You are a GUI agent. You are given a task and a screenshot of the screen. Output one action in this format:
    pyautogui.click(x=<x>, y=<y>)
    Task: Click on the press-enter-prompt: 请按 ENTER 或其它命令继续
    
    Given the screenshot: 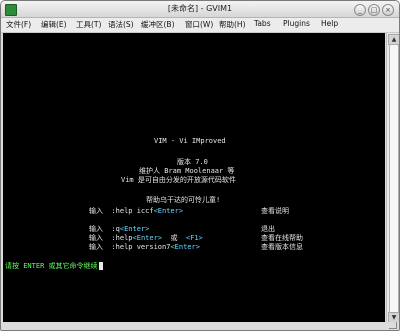 What is the action you would take?
    pyautogui.click(x=51, y=266)
    